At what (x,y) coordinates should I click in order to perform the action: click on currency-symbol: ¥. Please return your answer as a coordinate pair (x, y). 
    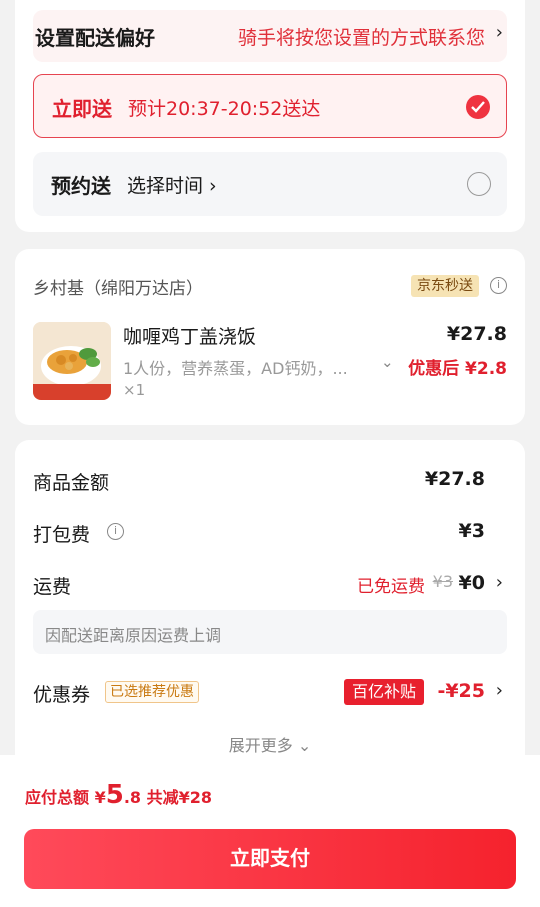
    Looking at the image, I should click on (100, 797).